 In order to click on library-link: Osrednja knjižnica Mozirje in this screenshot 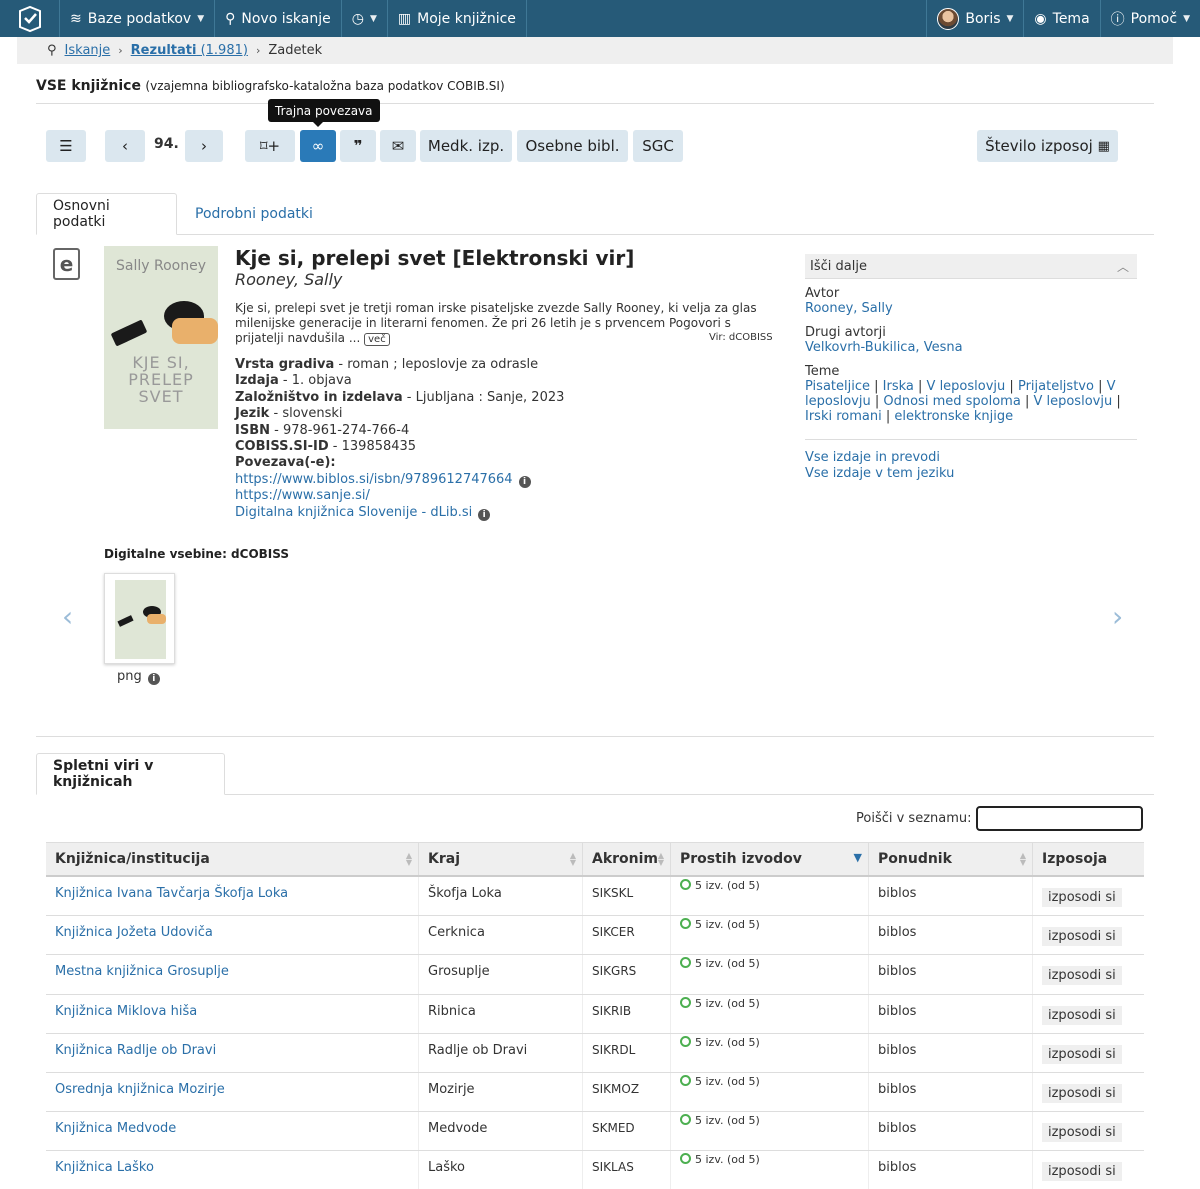, I will do `click(140, 1089)`.